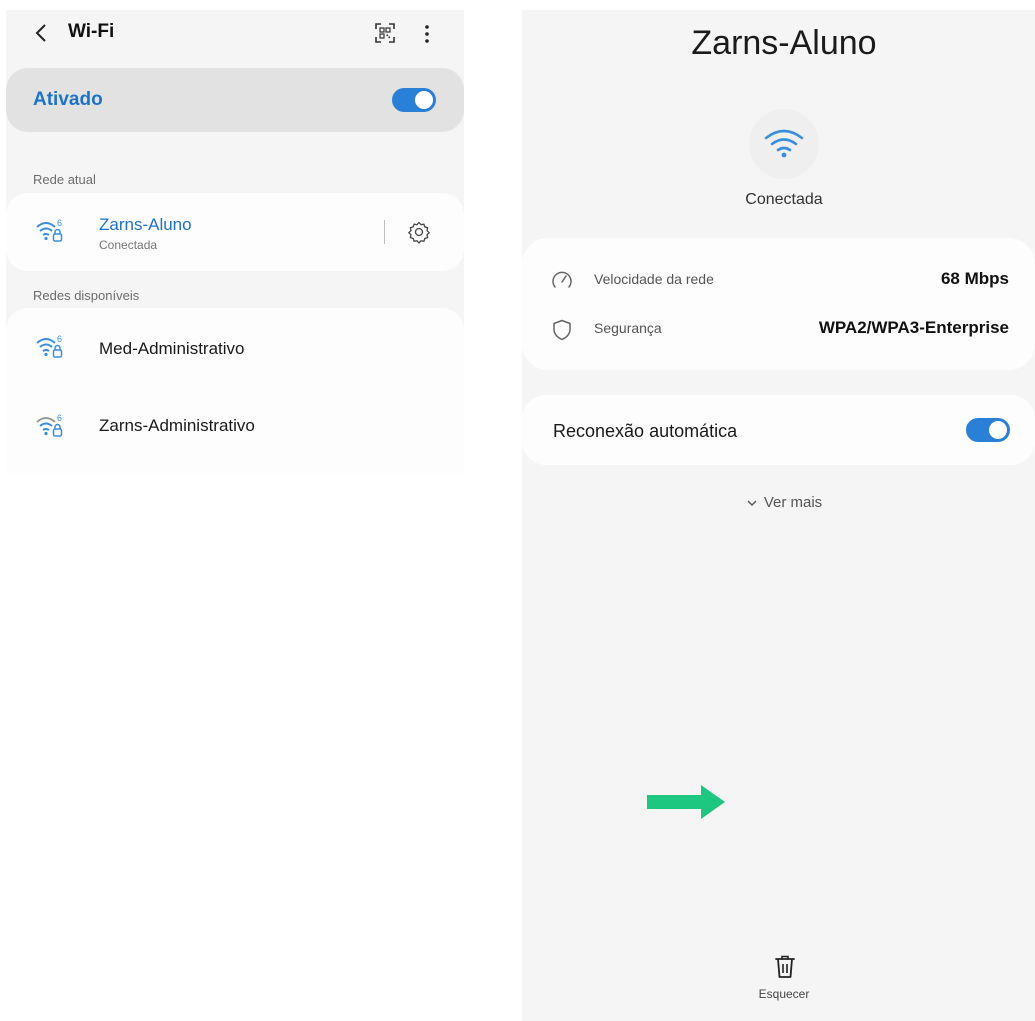  I want to click on shield-icon, so click(562, 330).